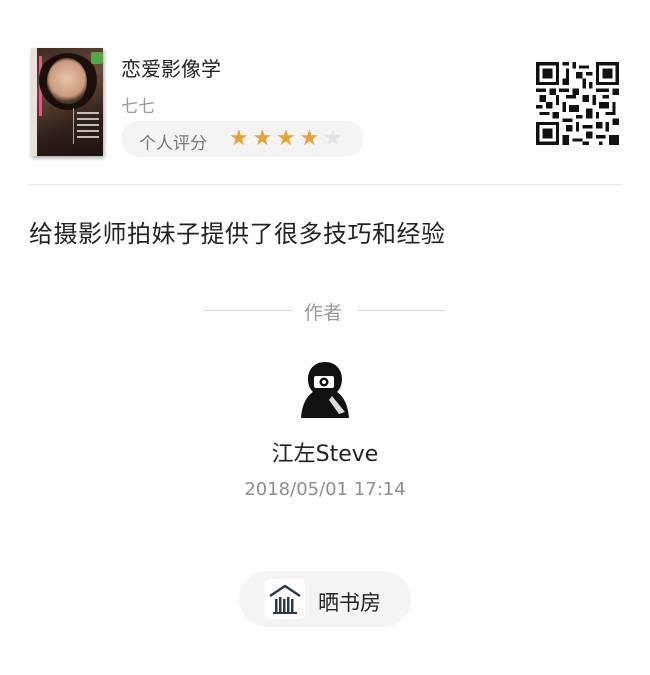  Describe the element at coordinates (325, 184) in the screenshot. I see `header-divider` at that location.